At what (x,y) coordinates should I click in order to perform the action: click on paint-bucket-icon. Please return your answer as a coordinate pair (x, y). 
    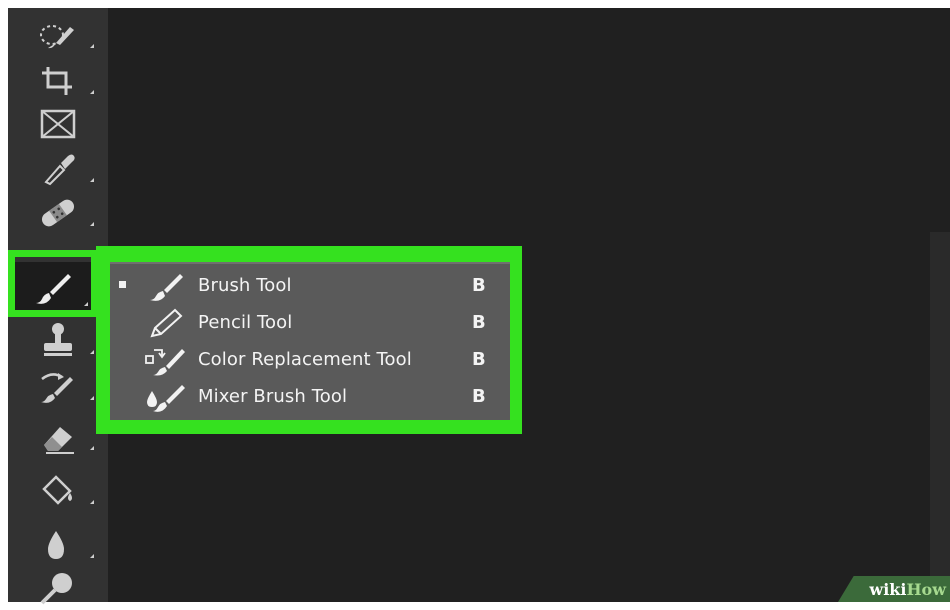
    Looking at the image, I should click on (57, 490).